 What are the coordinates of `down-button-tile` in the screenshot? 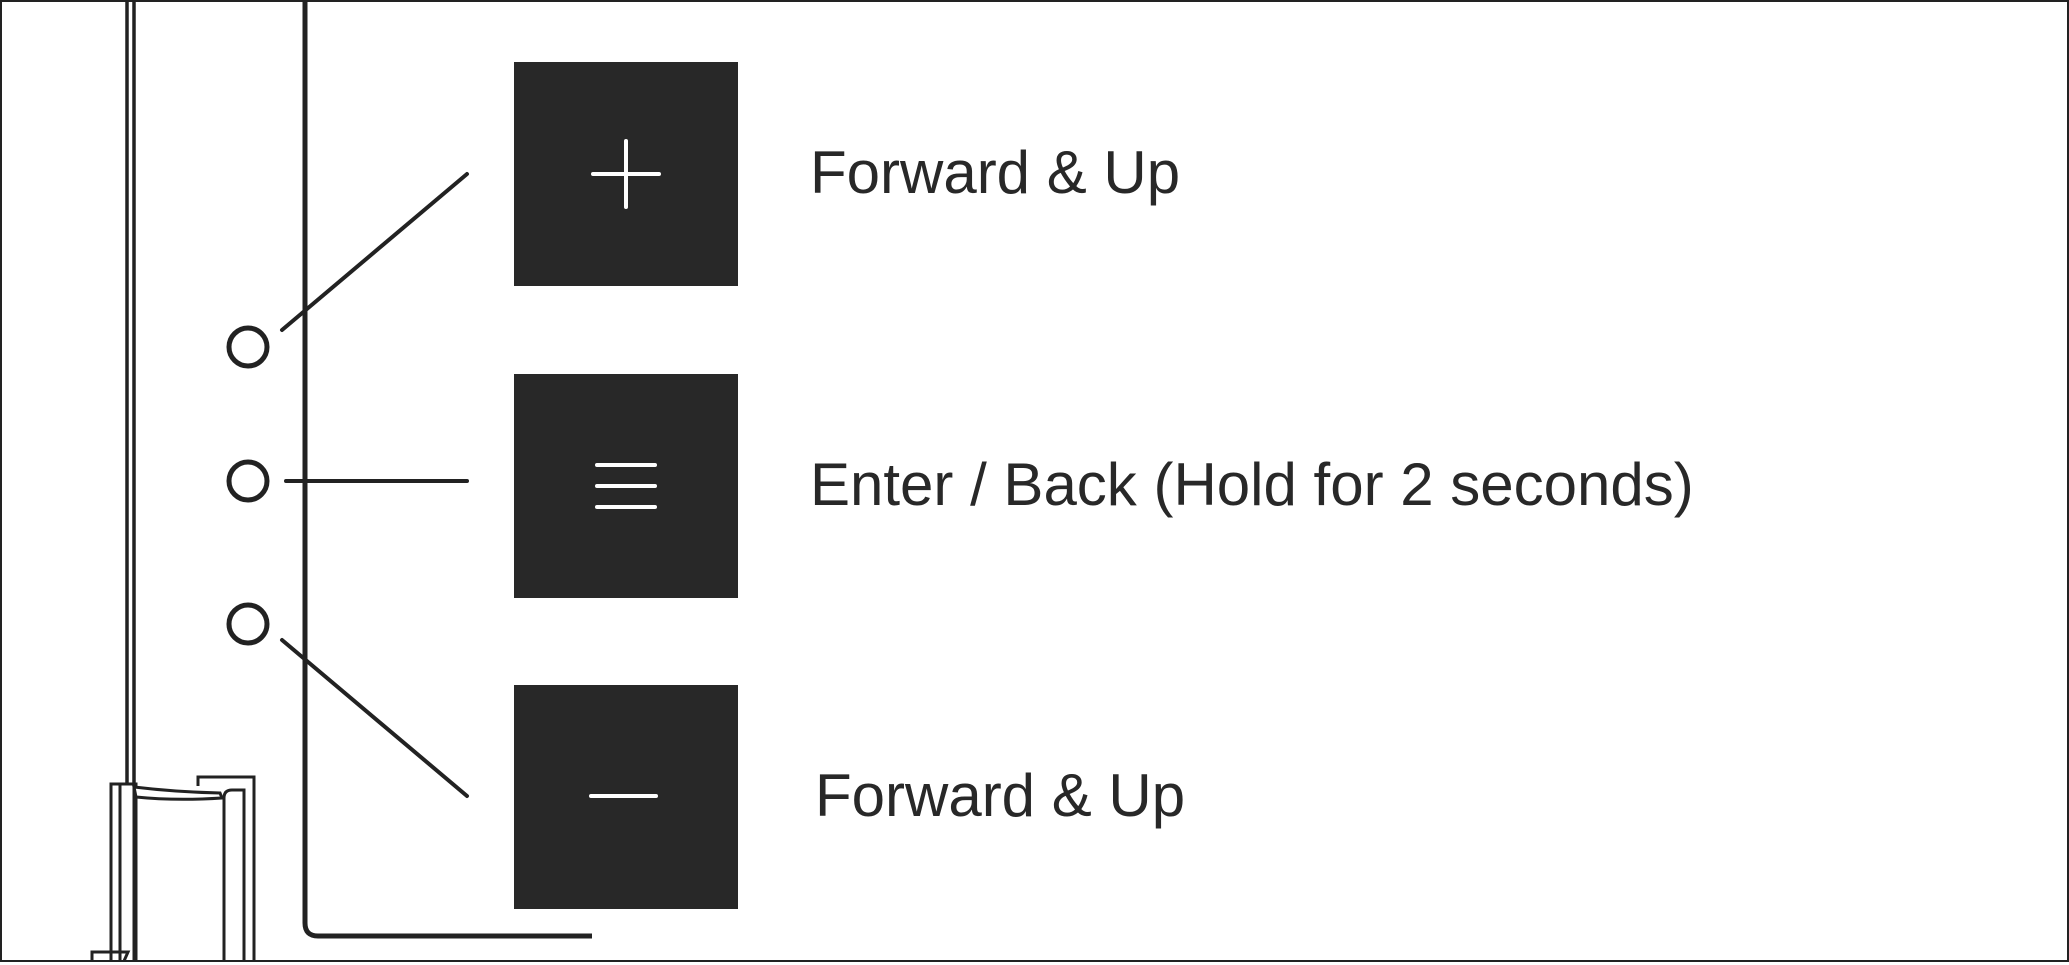 It's located at (626, 797).